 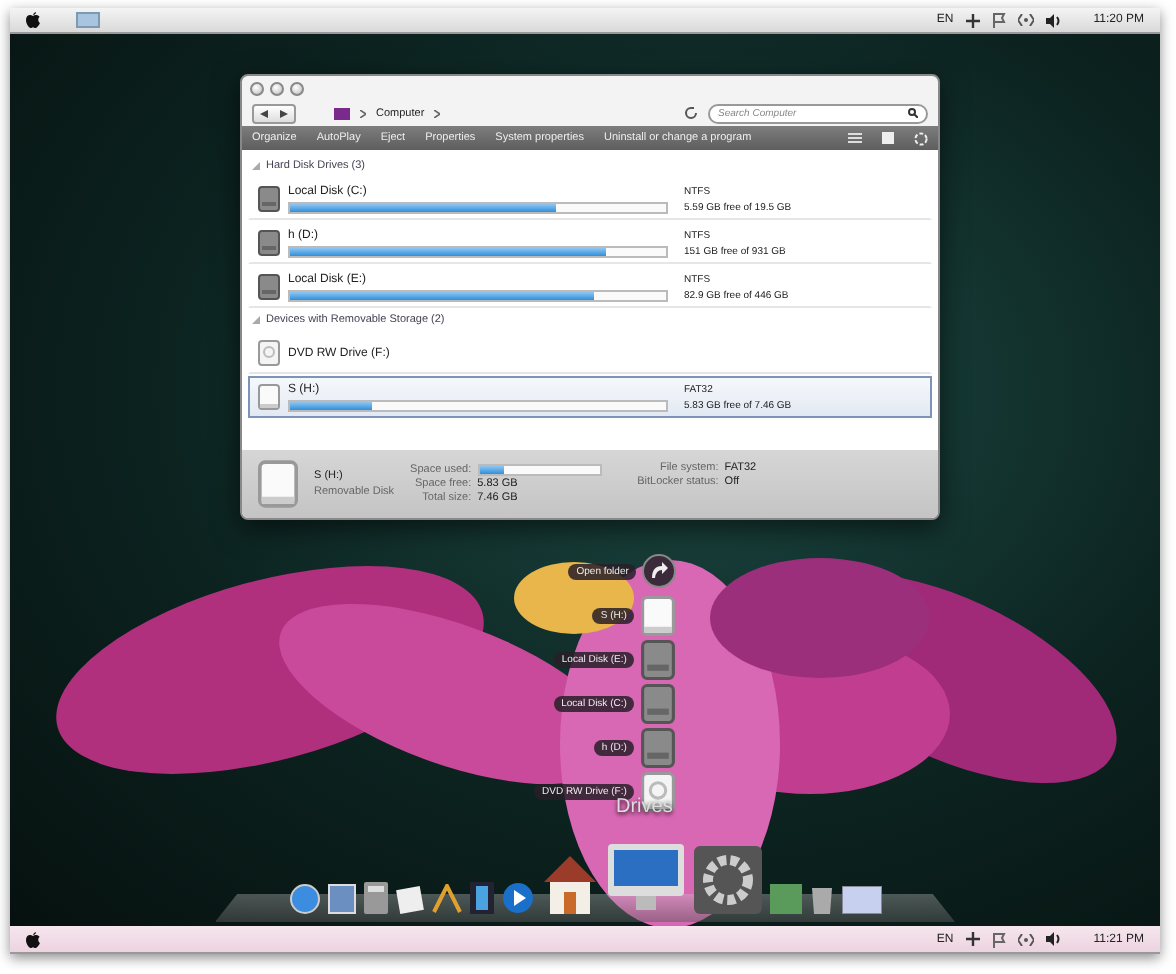 What do you see at coordinates (375, 898) in the screenshot?
I see `calculator-icon` at bounding box center [375, 898].